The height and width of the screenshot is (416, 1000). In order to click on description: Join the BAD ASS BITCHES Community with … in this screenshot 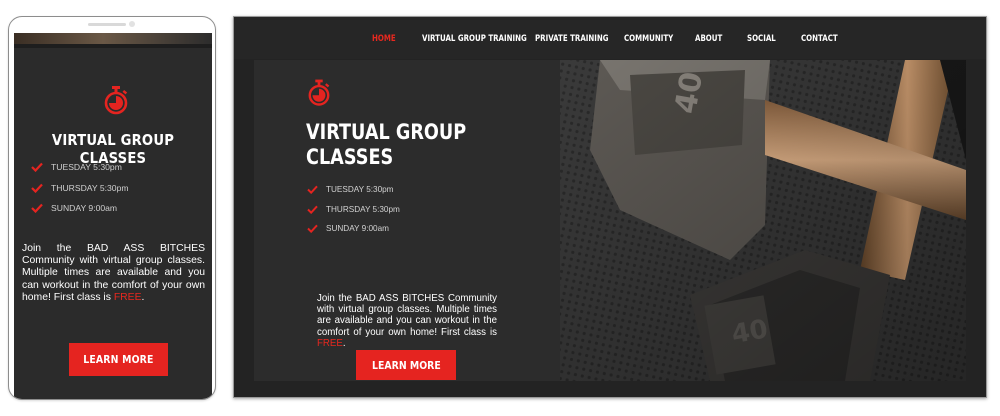, I will do `click(407, 321)`.